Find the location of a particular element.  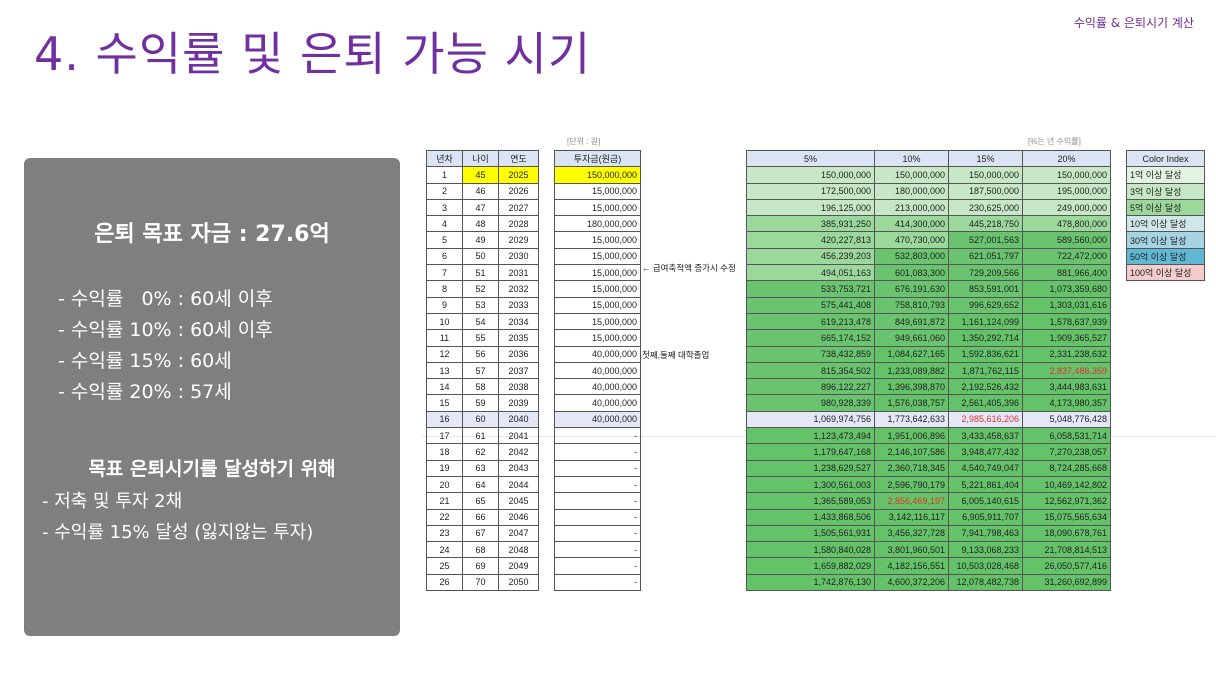

header-year-index: 년차 is located at coordinates (444, 158).